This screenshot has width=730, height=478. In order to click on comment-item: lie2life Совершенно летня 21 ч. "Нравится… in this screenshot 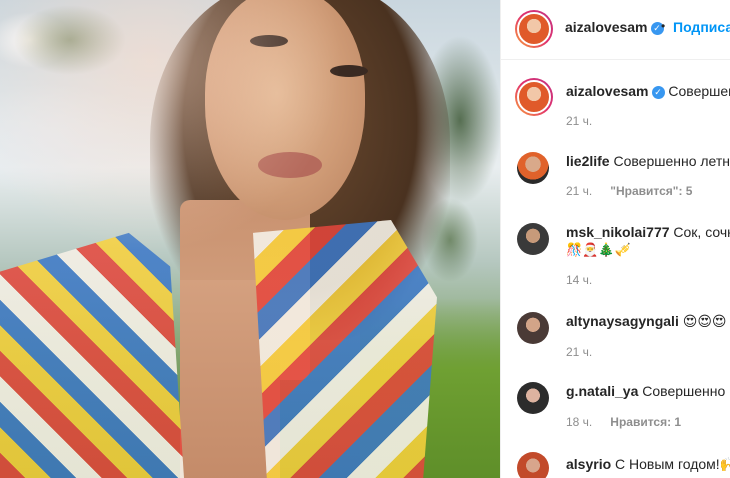, I will do `click(615, 176)`.